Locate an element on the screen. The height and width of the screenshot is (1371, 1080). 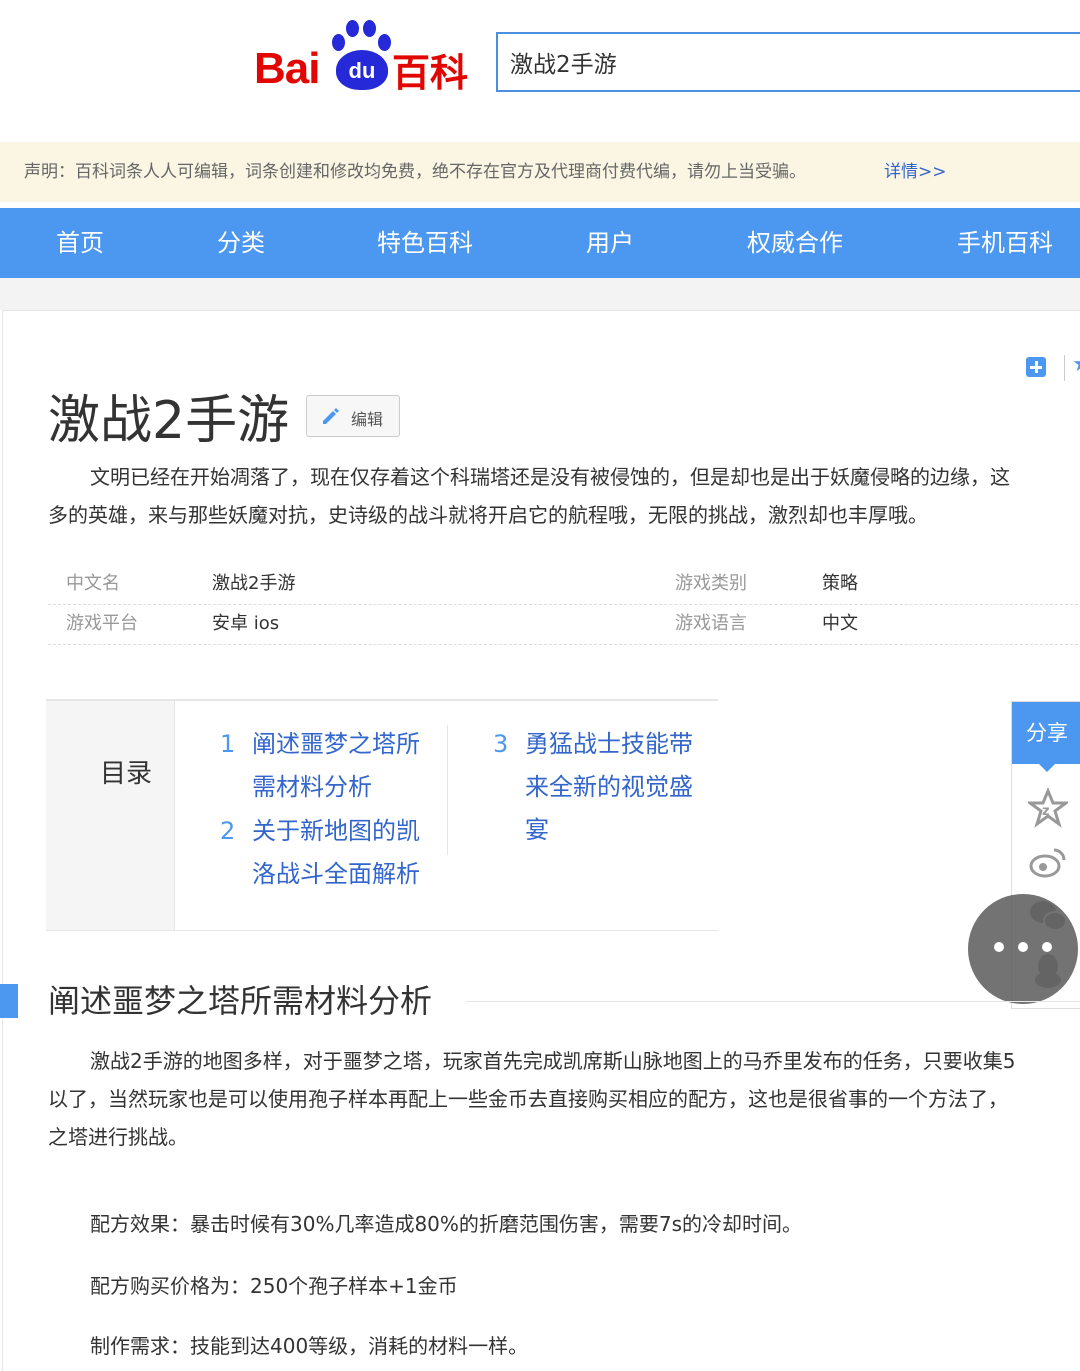
toc-item-text: 宴 is located at coordinates (537, 830).